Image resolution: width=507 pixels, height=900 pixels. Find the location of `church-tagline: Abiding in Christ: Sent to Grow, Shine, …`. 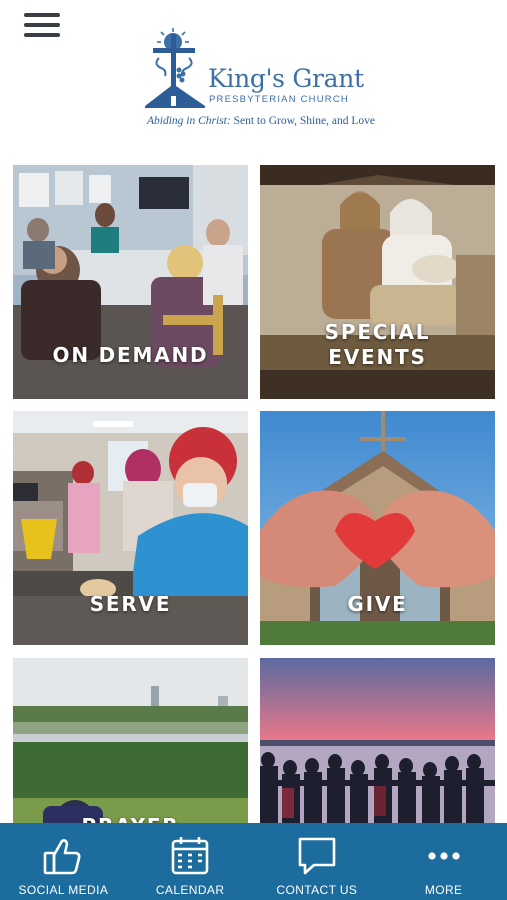

church-tagline: Abiding in Christ: Sent to Grow, Shine, … is located at coordinates (261, 121).